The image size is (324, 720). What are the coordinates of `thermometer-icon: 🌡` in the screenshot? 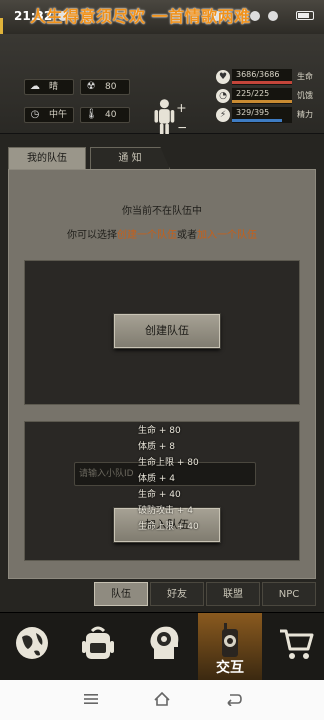 It's located at (91, 114).